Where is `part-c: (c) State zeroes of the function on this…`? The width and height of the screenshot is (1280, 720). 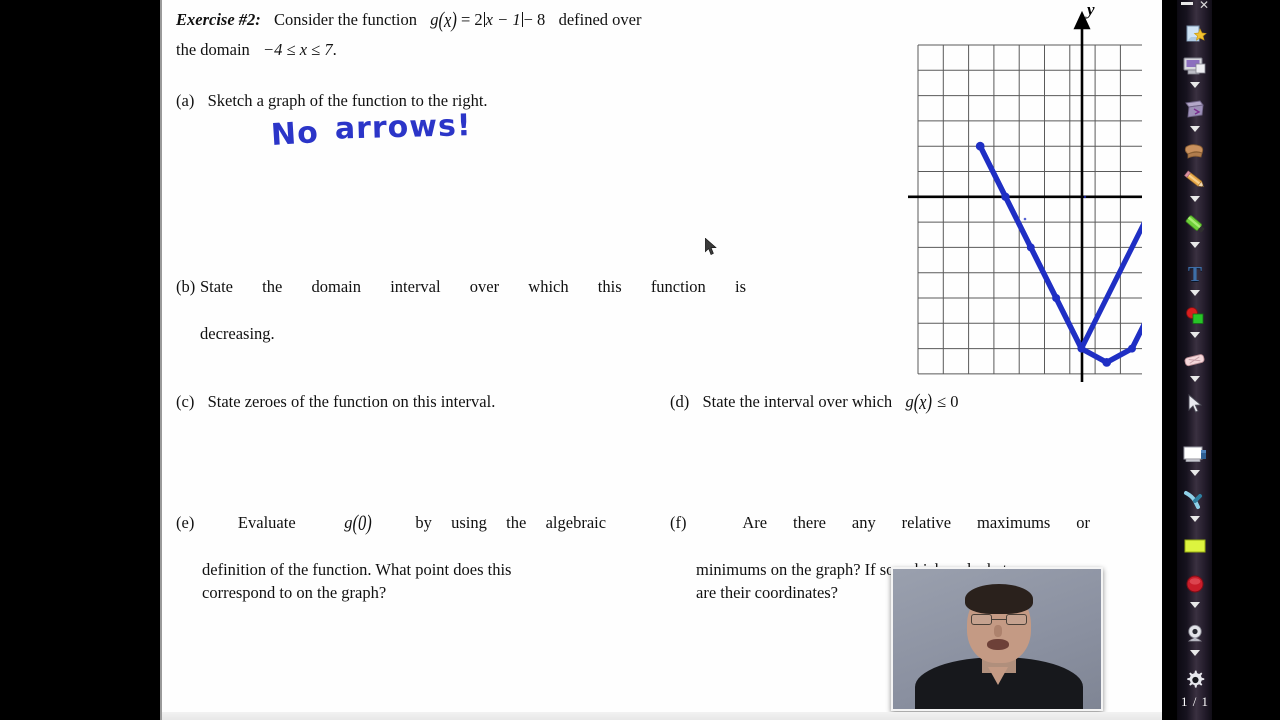
part-c: (c) State zeroes of the function on this… is located at coordinates (386, 401).